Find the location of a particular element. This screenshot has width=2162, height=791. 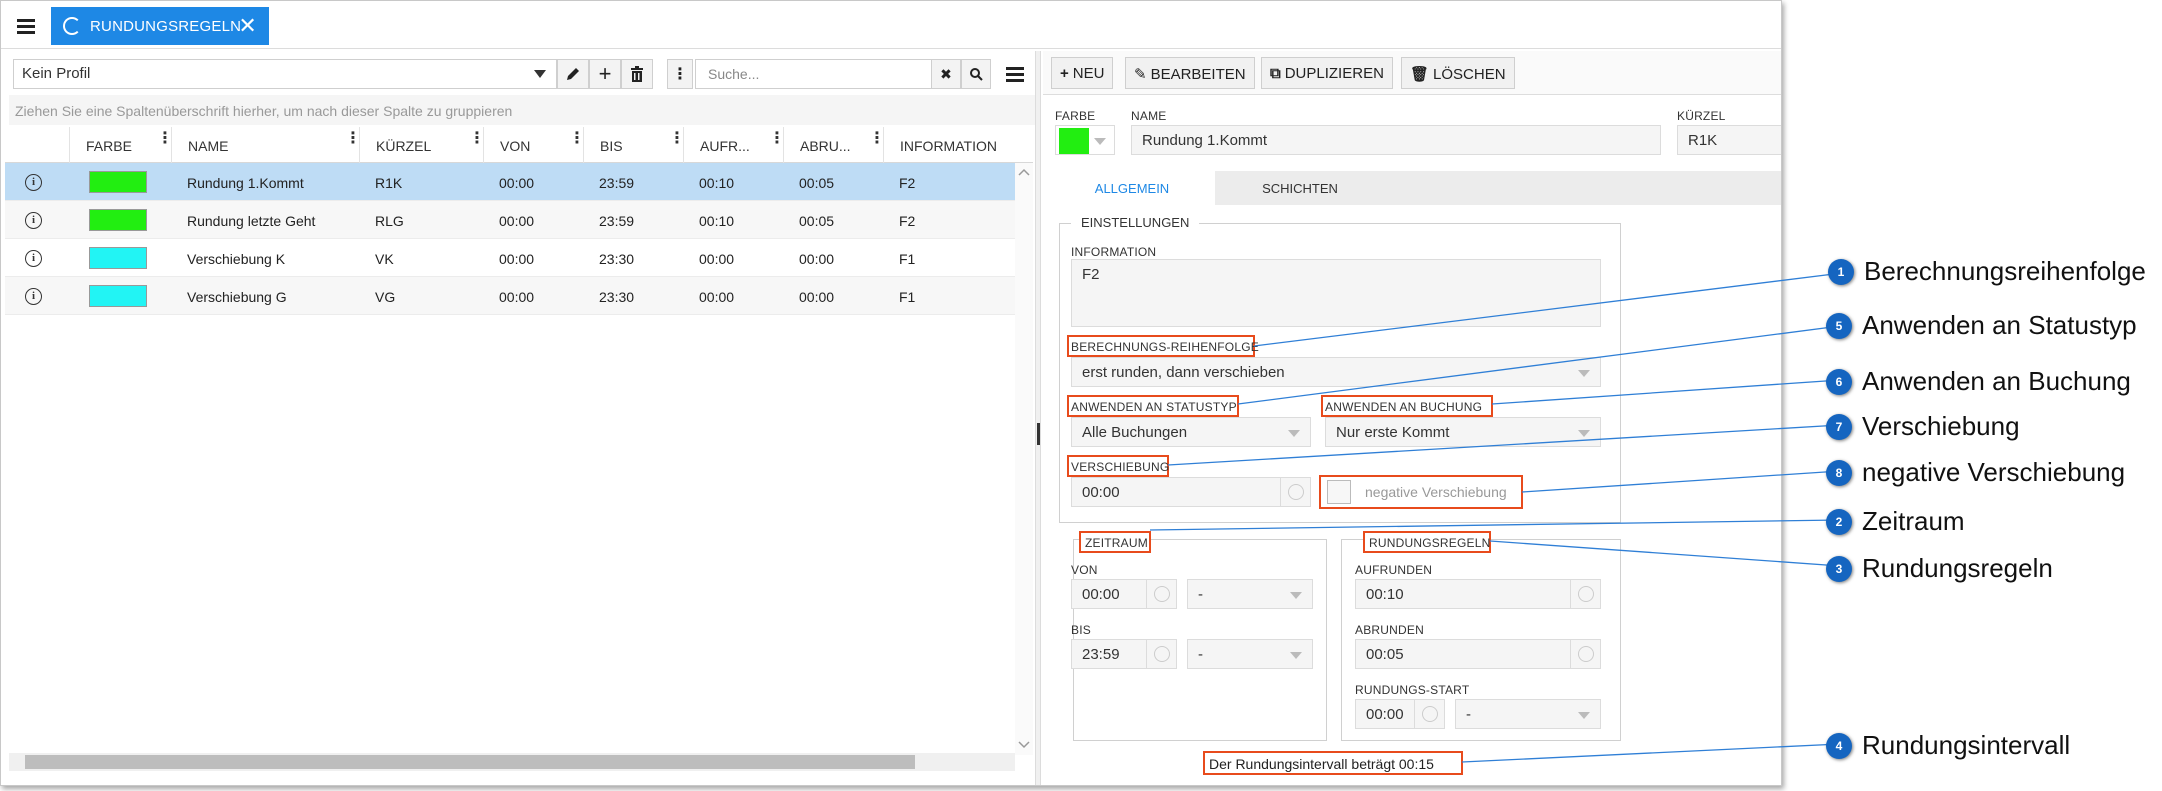

callout-number: 3 is located at coordinates (1839, 568).